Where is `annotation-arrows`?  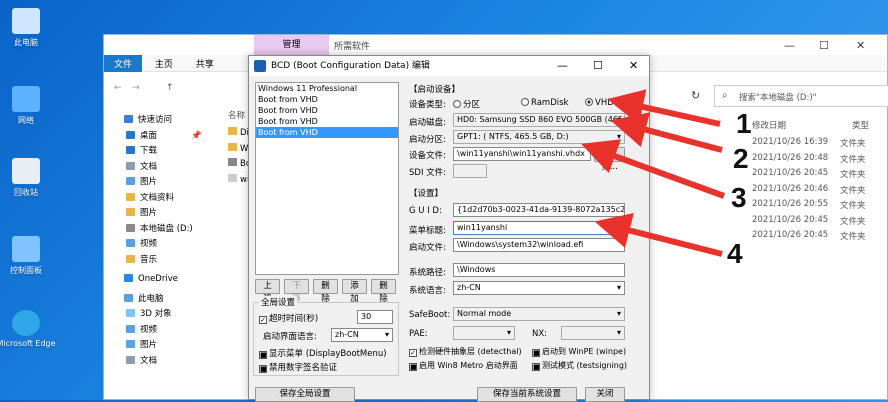 annotation-arrows is located at coordinates (653, 173).